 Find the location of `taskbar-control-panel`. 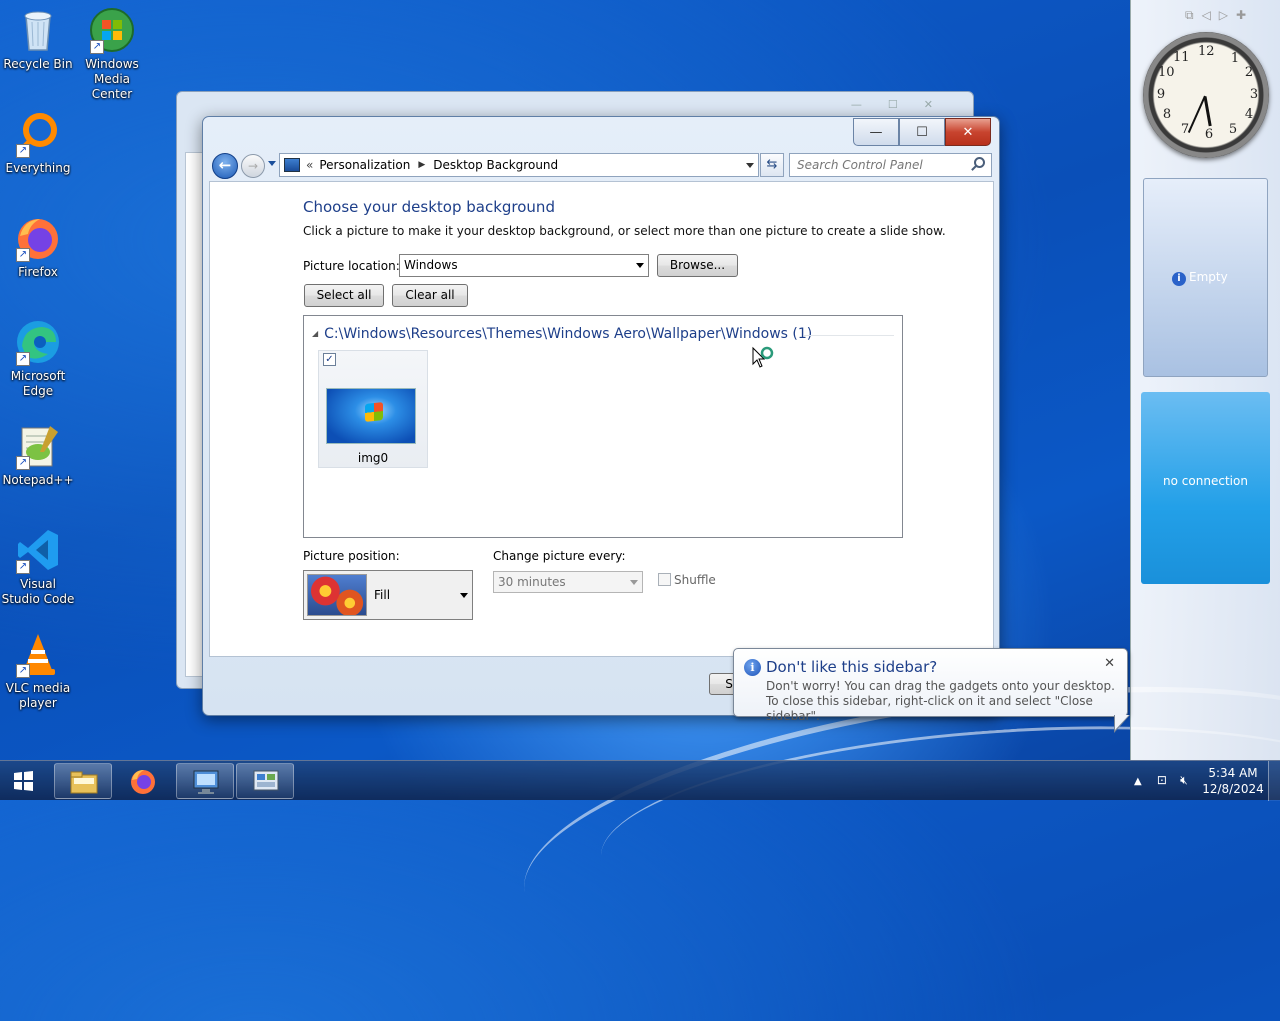

taskbar-control-panel is located at coordinates (265, 781).